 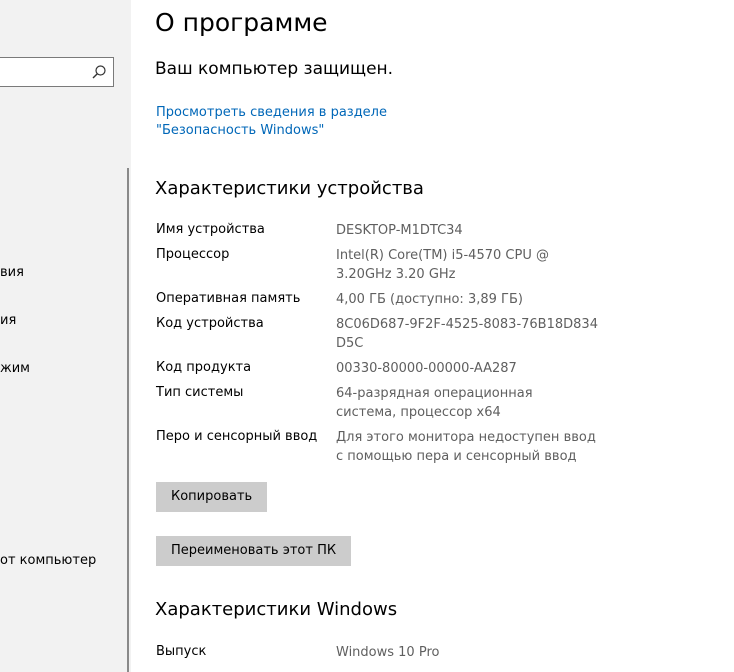 What do you see at coordinates (241, 22) in the screenshot?
I see `page-title: О программе` at bounding box center [241, 22].